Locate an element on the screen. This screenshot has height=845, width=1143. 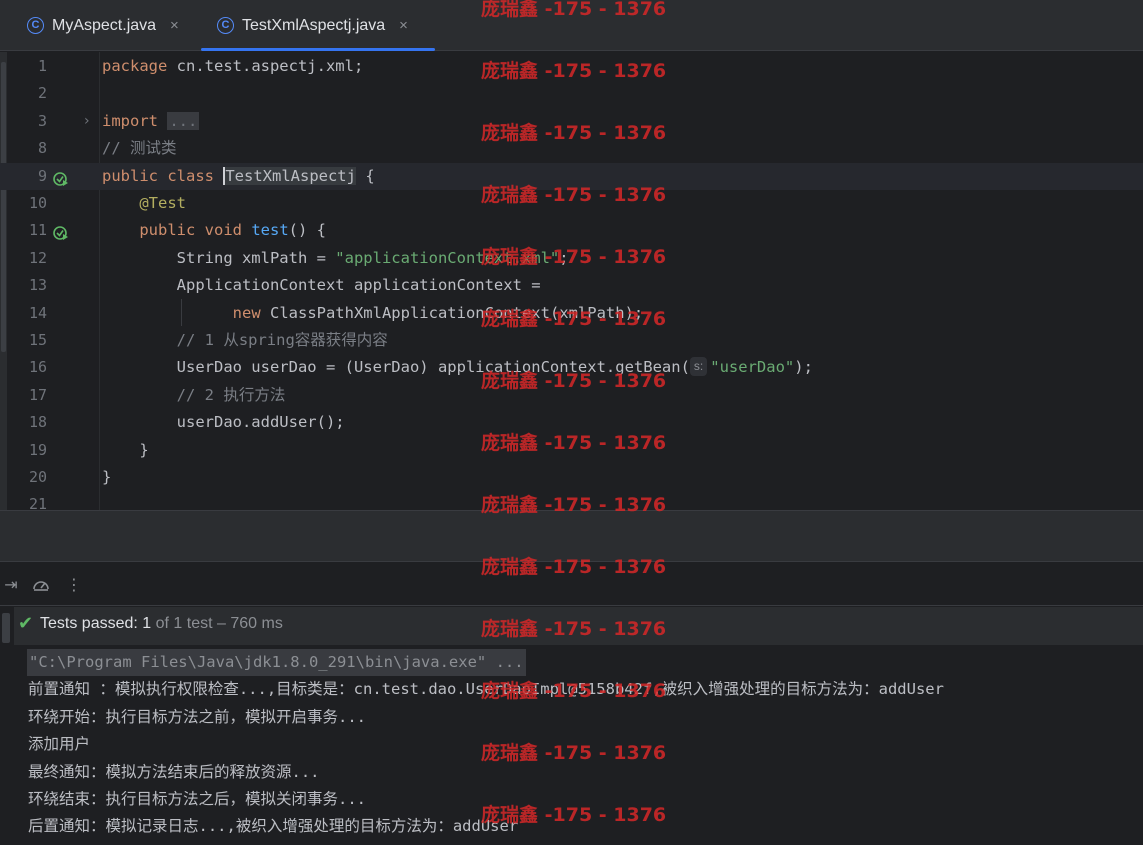
line-number: 3 is located at coordinates (42, 120).